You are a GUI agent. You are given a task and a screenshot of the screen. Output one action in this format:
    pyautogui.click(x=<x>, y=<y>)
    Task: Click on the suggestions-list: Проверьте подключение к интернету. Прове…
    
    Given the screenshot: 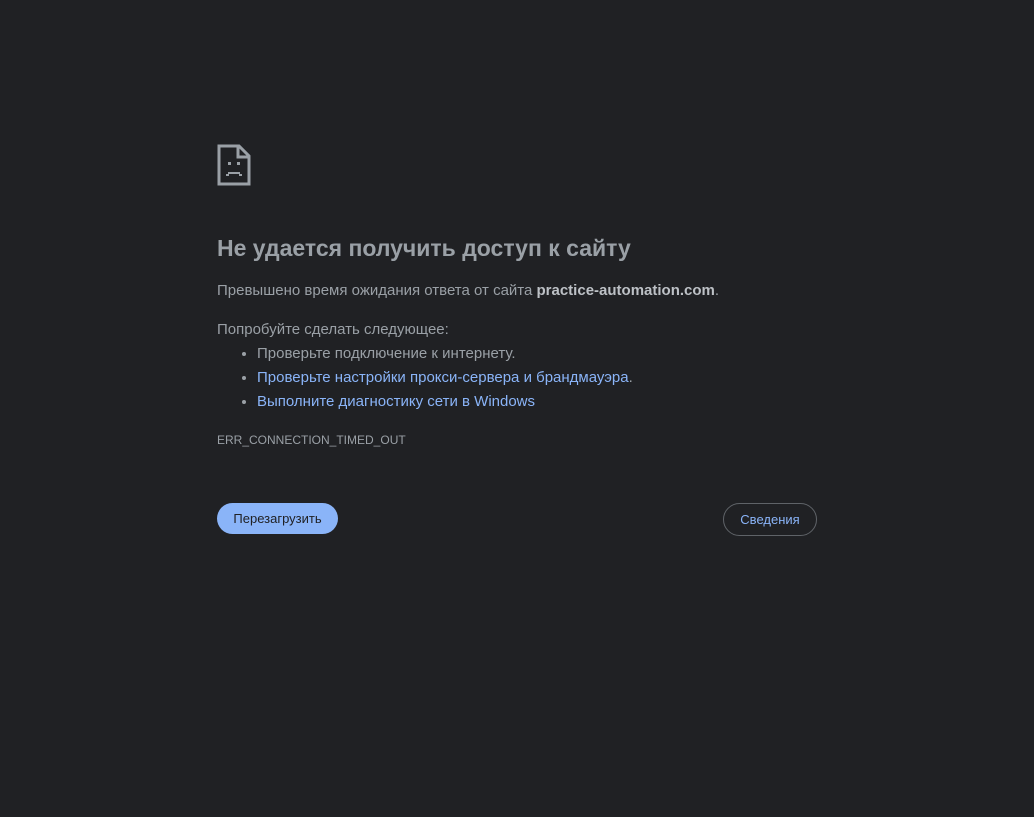 What is the action you would take?
    pyautogui.click(x=425, y=379)
    